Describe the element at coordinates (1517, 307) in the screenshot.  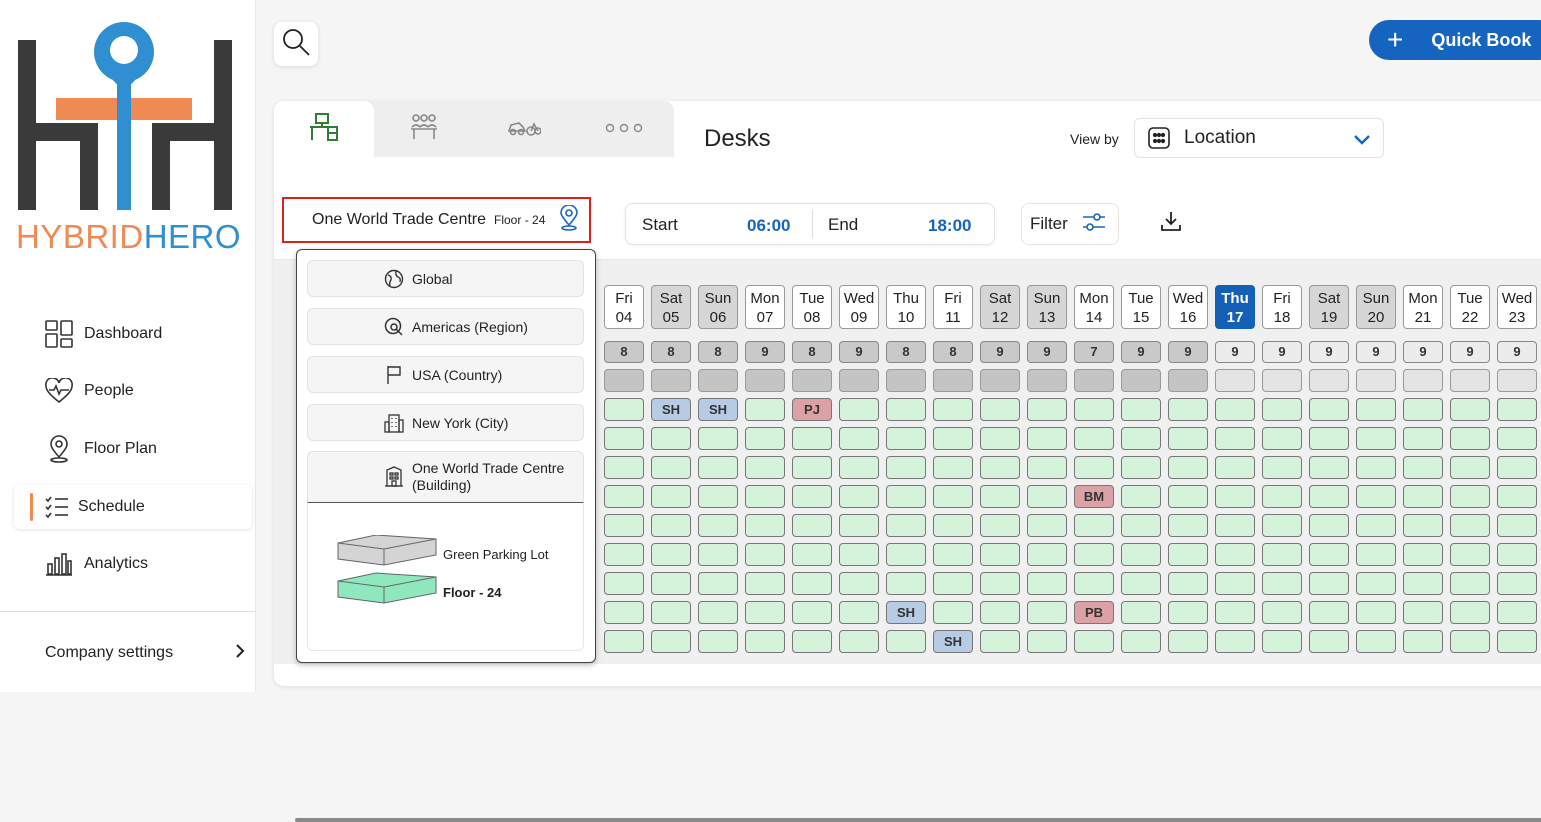
I see `day-header: Wed 23` at that location.